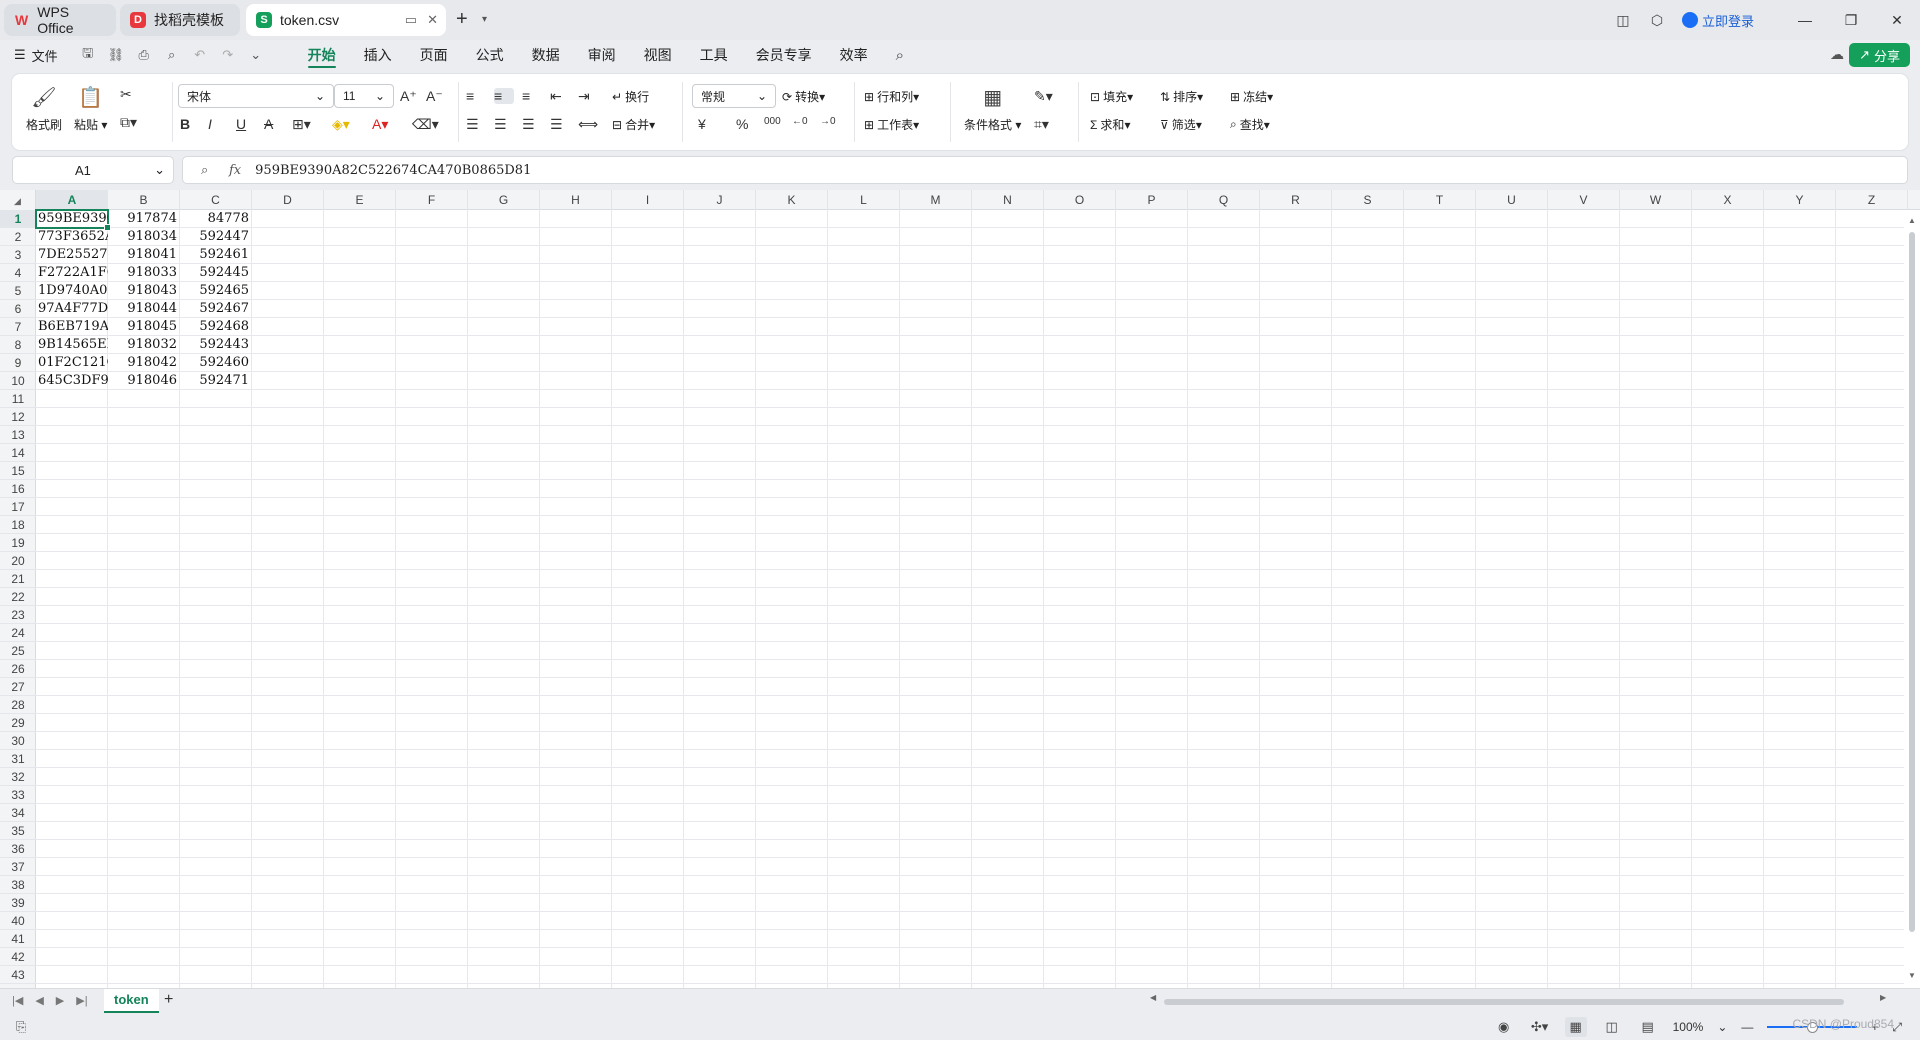 This screenshot has height=1040, width=1920. Describe the element at coordinates (216, 237) in the screenshot. I see `cell-c2: 592447` at that location.